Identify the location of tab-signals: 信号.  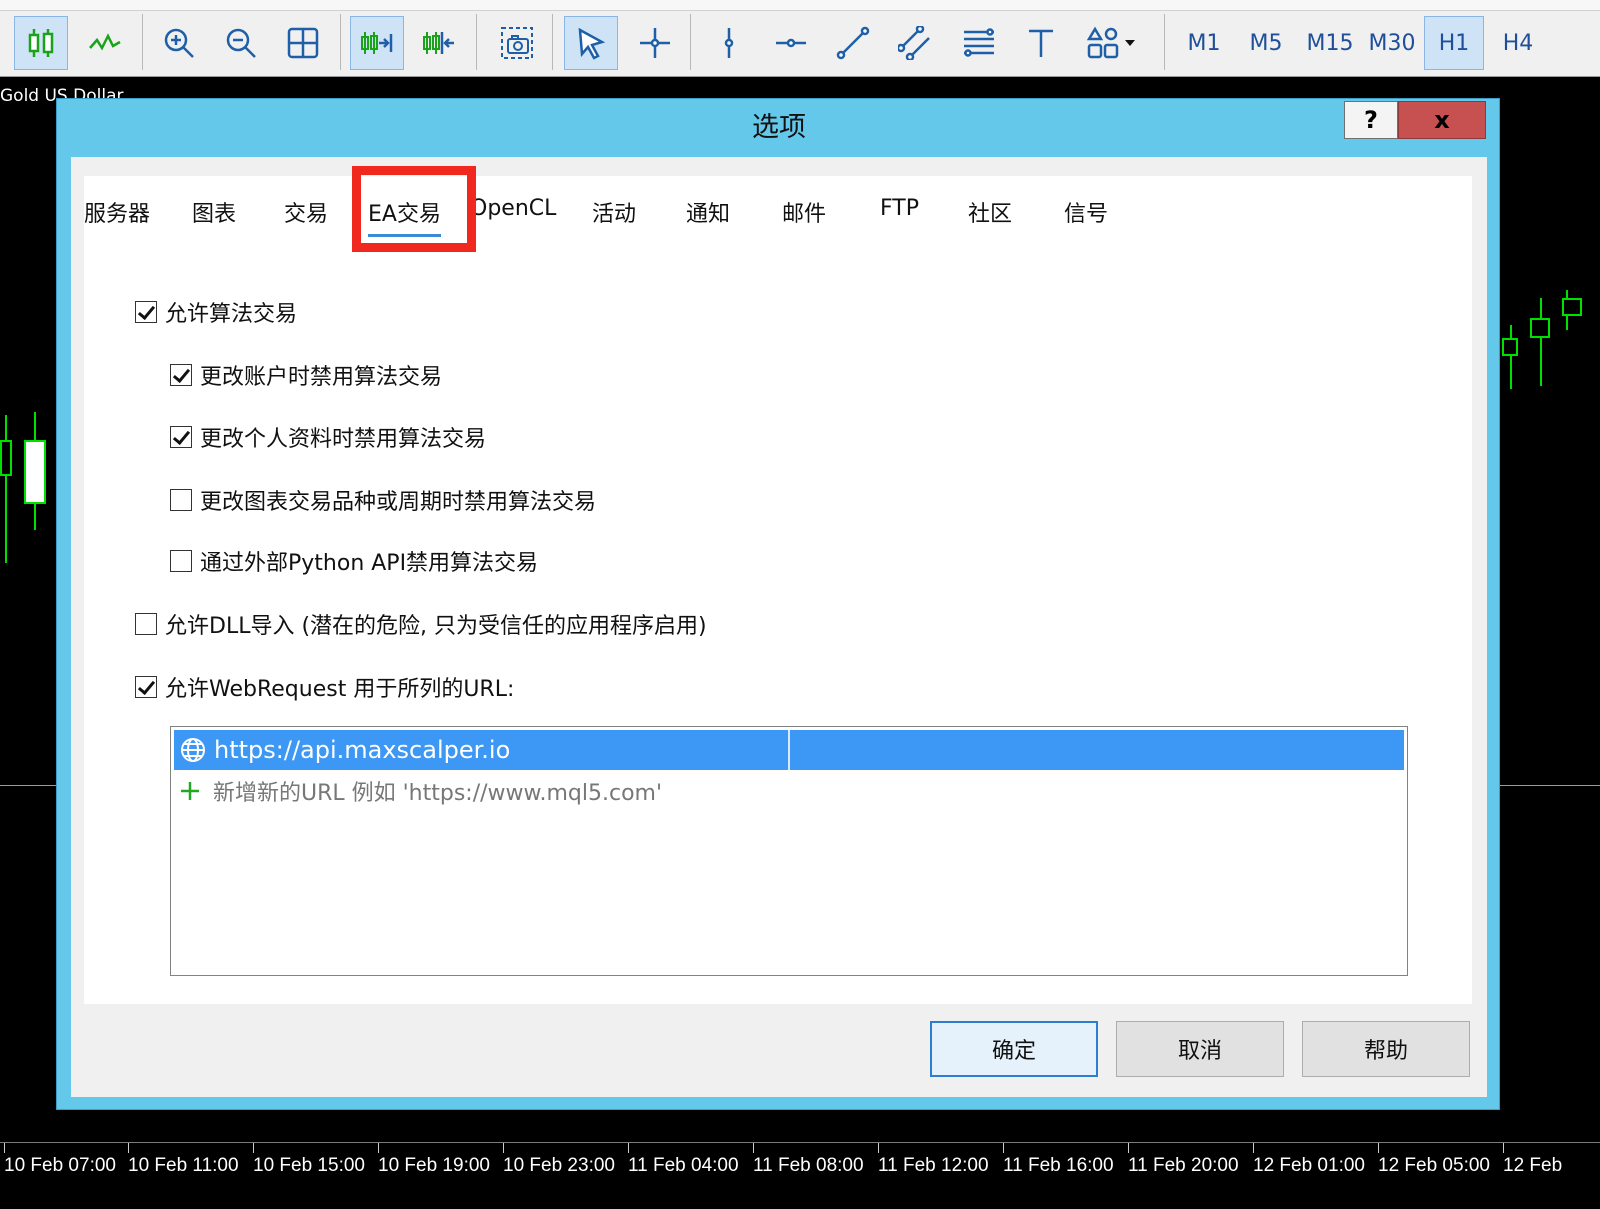
(1086, 216).